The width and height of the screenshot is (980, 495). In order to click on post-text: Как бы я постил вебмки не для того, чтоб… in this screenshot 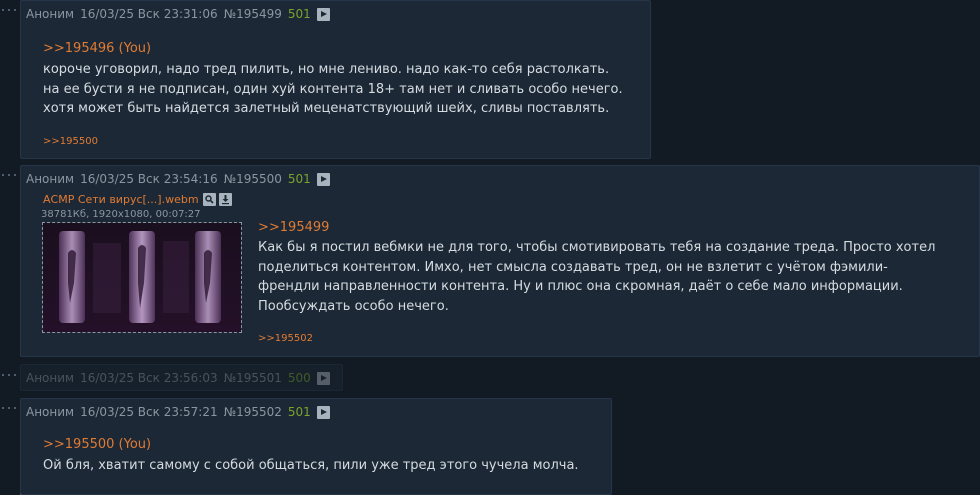, I will do `click(597, 277)`.